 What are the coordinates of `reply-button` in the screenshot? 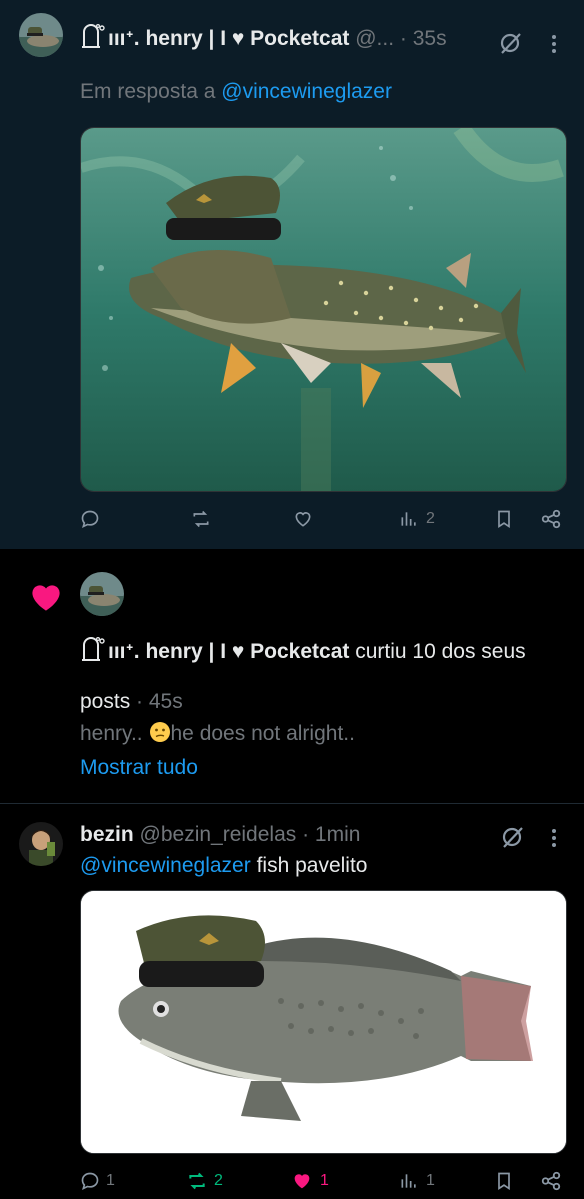 It's located at (90, 519).